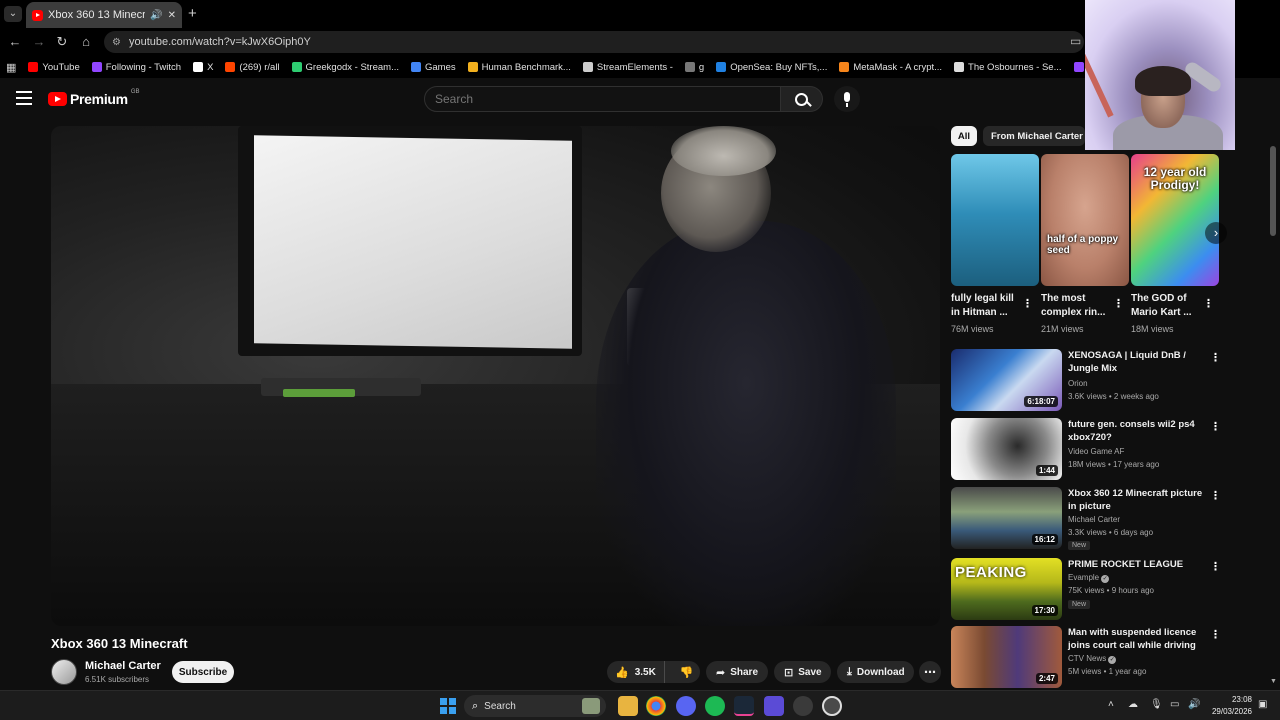 The width and height of the screenshot is (1280, 720). Describe the element at coordinates (964, 136) in the screenshot. I see `chip-all: All` at that location.